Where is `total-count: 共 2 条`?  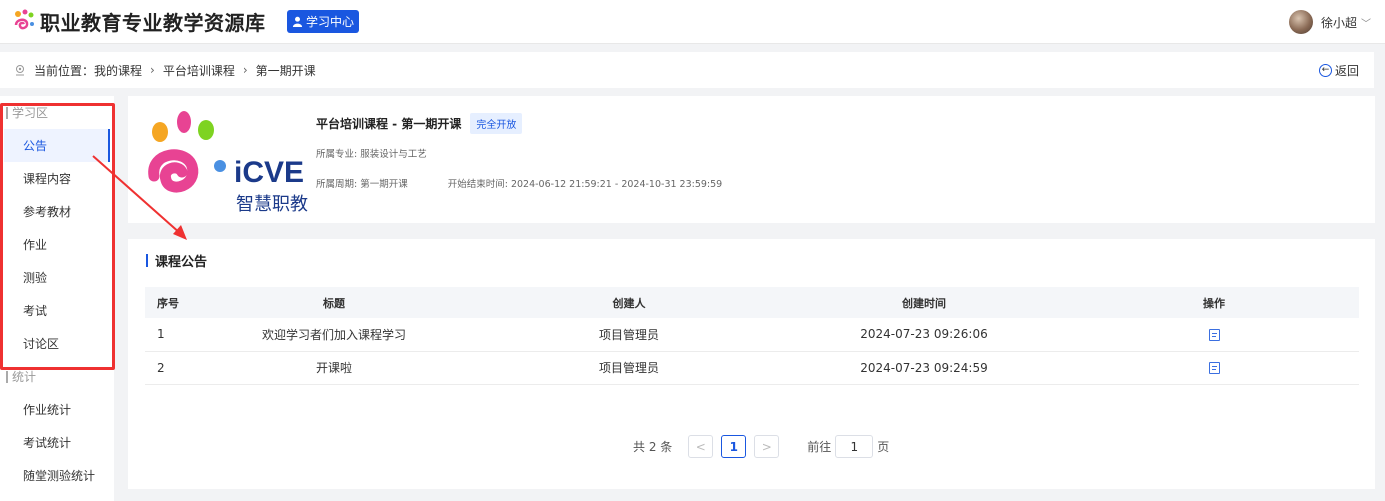
total-count: 共 2 条 is located at coordinates (653, 447).